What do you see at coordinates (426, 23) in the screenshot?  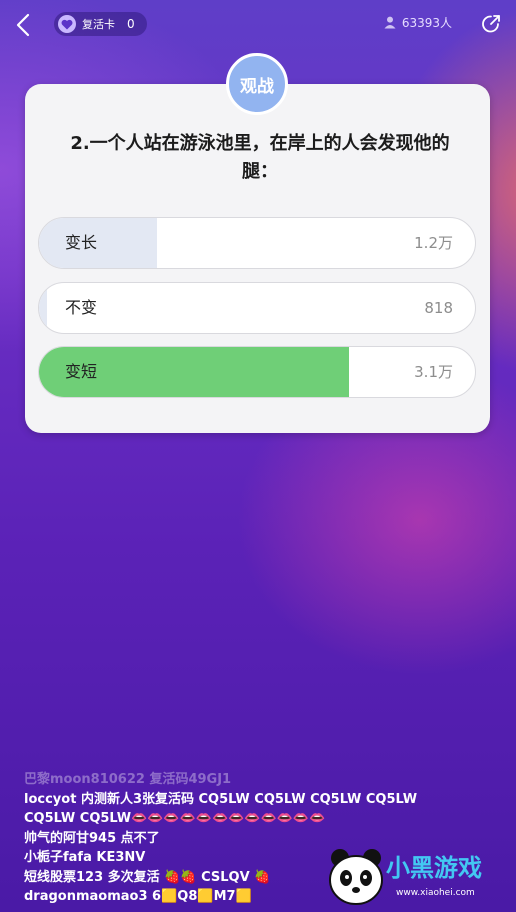 I see `online-count: 63393人` at bounding box center [426, 23].